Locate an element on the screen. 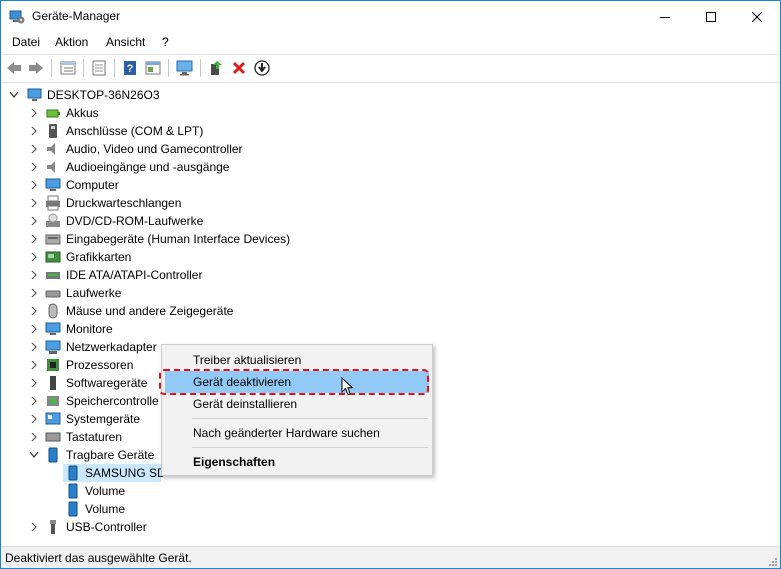 The width and height of the screenshot is (781, 569). details-button is located at coordinates (99, 68).